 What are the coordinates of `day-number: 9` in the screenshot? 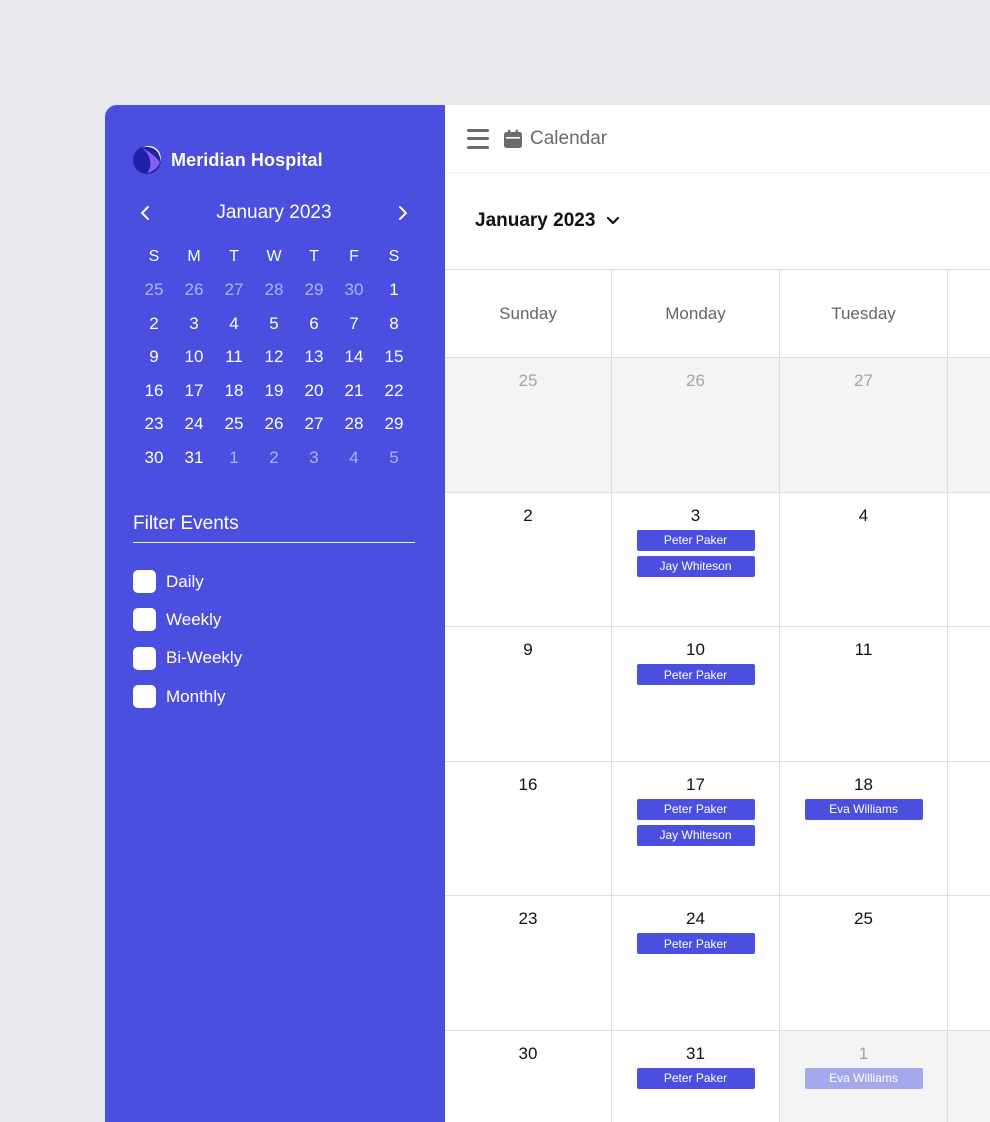 It's located at (528, 649).